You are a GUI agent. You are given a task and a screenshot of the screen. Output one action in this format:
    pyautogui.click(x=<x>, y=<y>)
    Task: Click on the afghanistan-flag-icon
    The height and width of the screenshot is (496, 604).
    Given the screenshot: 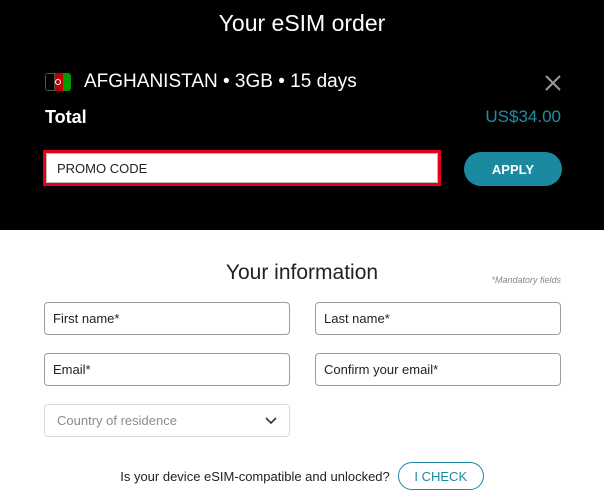 What is the action you would take?
    pyautogui.click(x=58, y=82)
    